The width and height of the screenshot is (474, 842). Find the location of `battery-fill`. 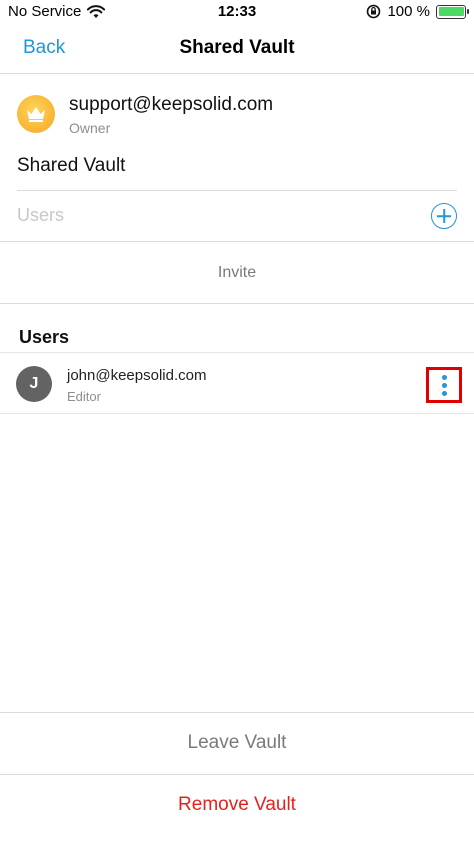

battery-fill is located at coordinates (451, 11).